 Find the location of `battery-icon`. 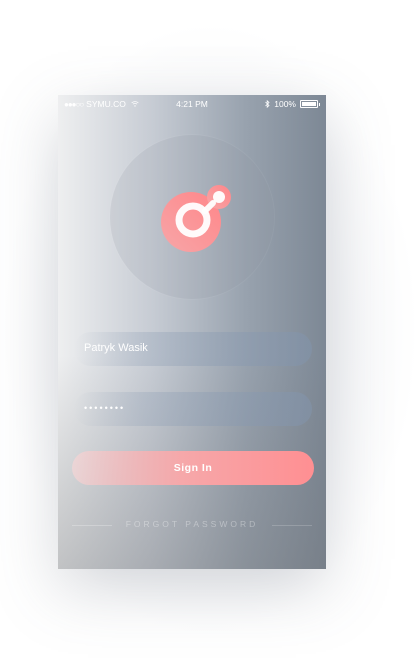

battery-icon is located at coordinates (309, 104).